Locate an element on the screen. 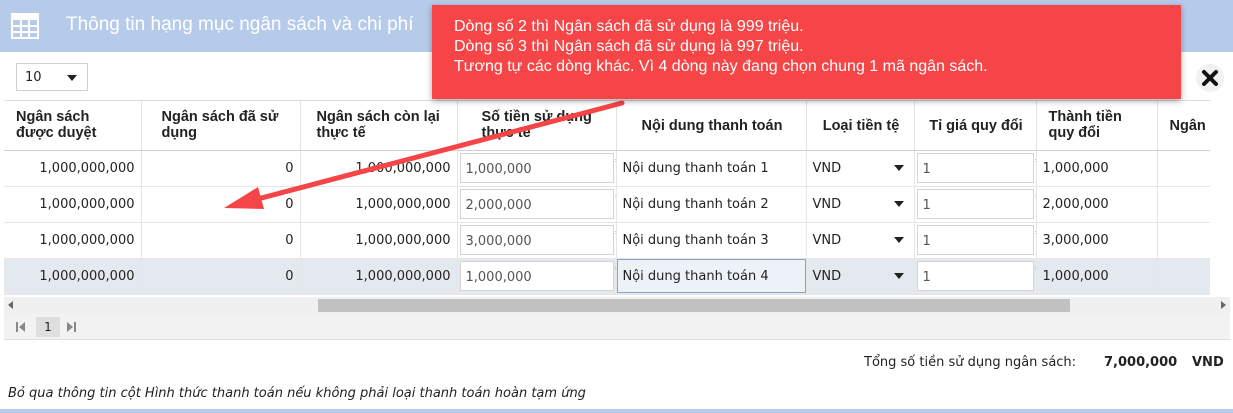  amount-cell: 3,000,000* is located at coordinates (537, 240).